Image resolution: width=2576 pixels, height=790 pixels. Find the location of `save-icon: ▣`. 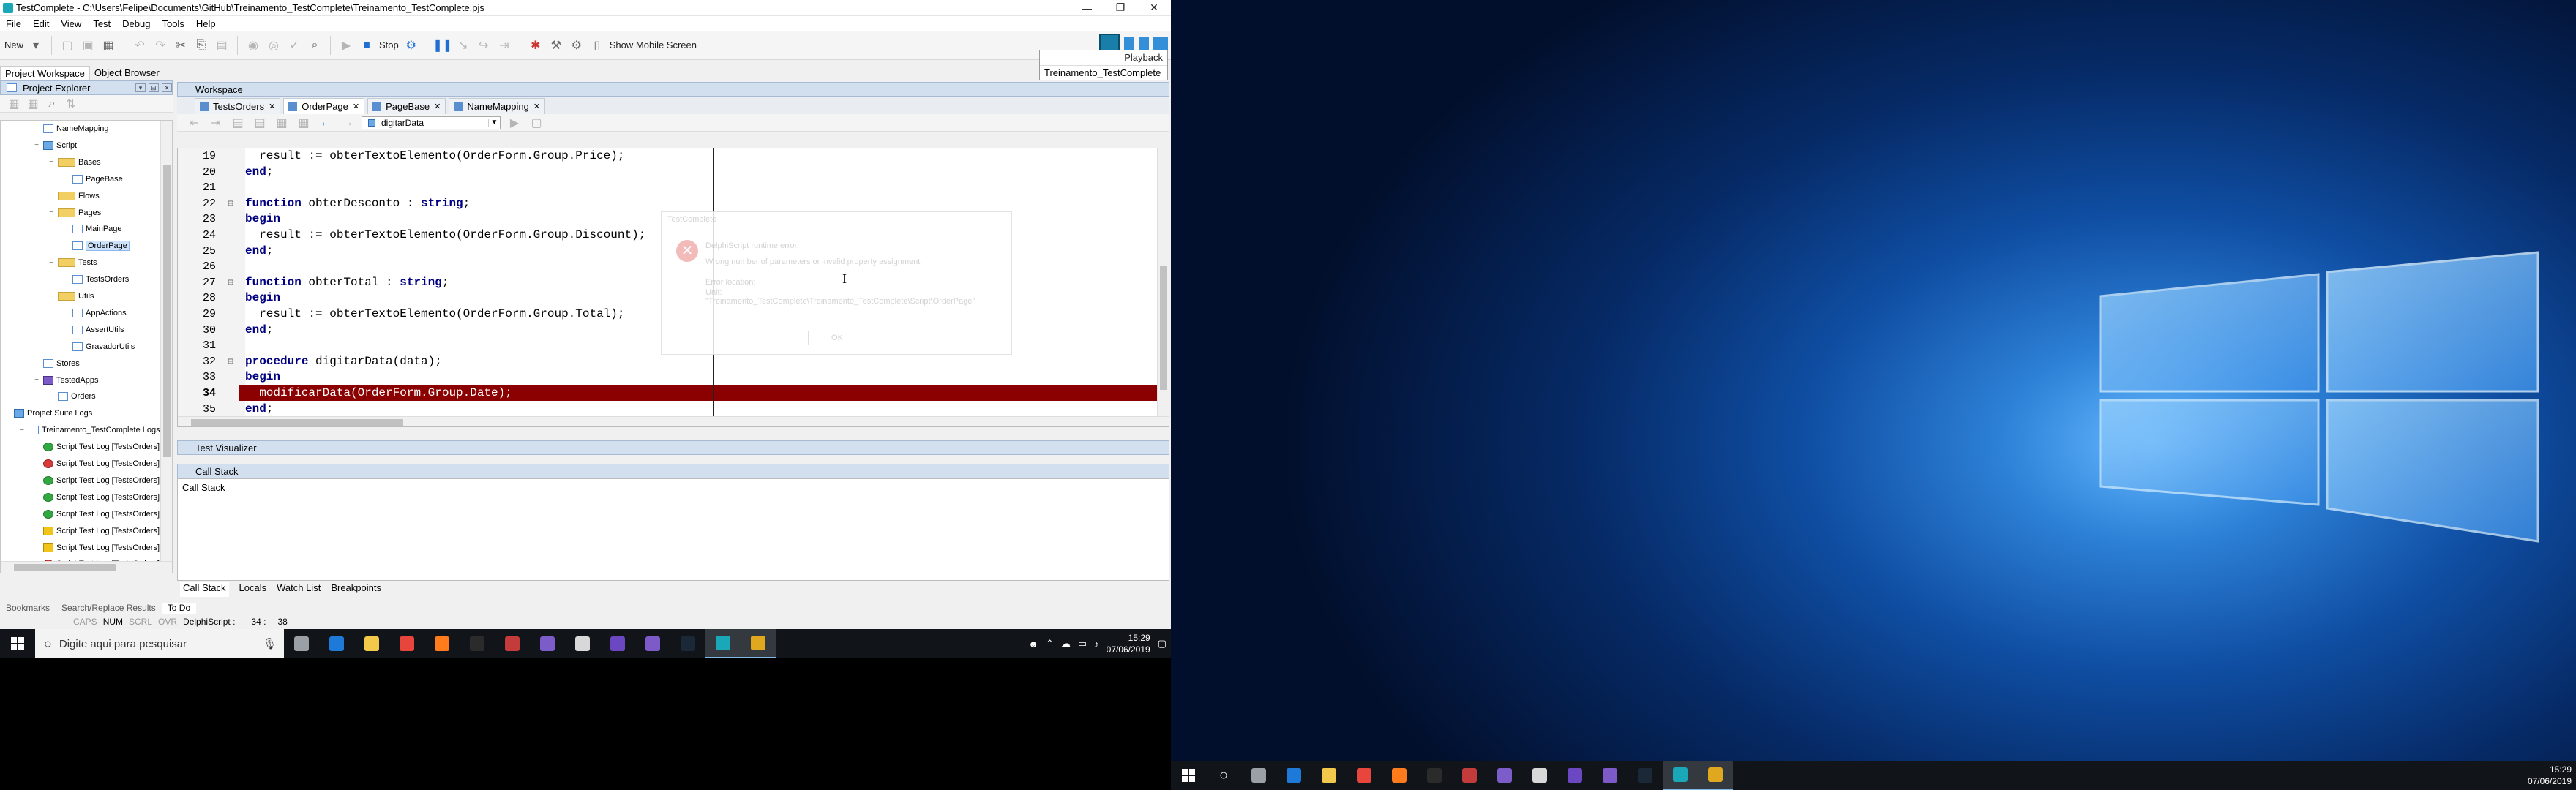

save-icon: ▣ is located at coordinates (88, 45).